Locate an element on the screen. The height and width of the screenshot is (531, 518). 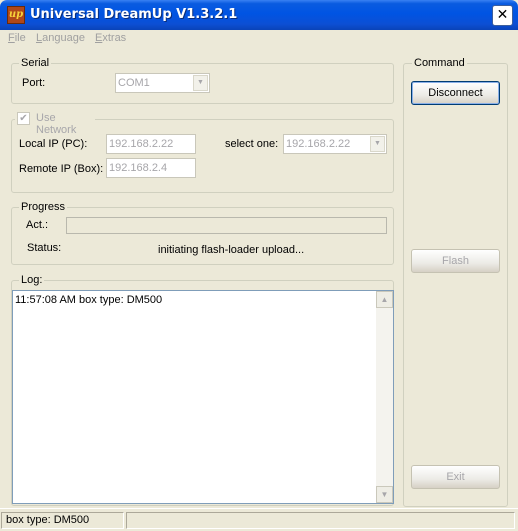
flash-button: Flash is located at coordinates (455, 261).